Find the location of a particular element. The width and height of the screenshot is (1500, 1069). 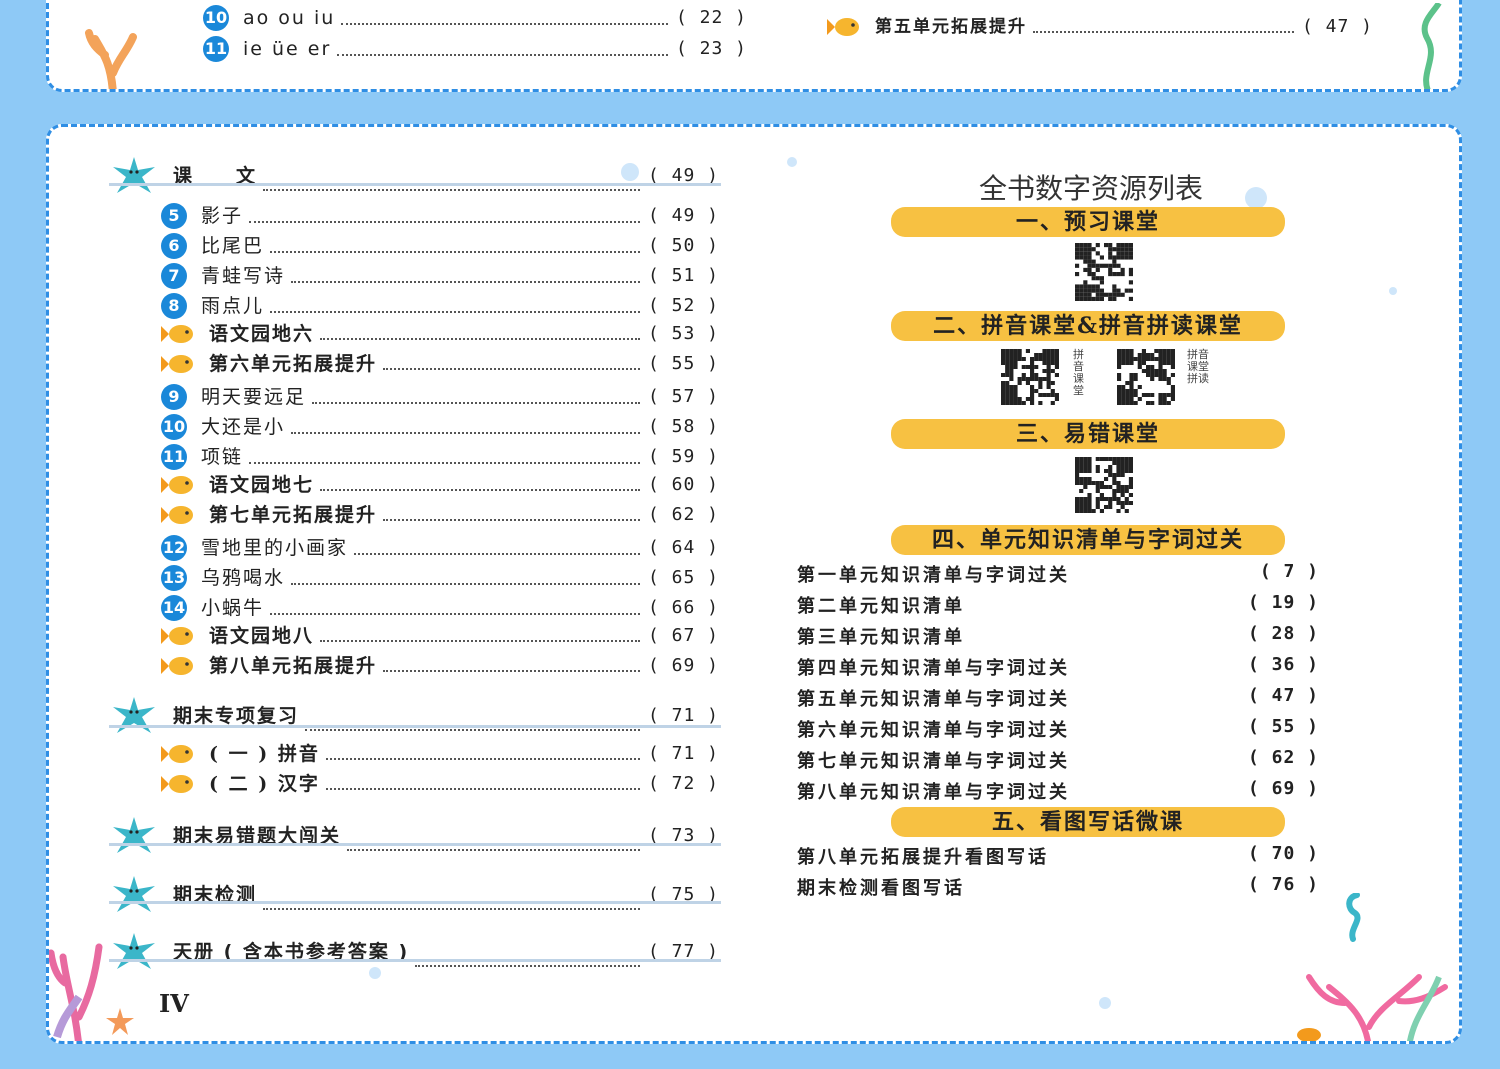

resource-section-band: 一、预习课堂 is located at coordinates (1088, 222).